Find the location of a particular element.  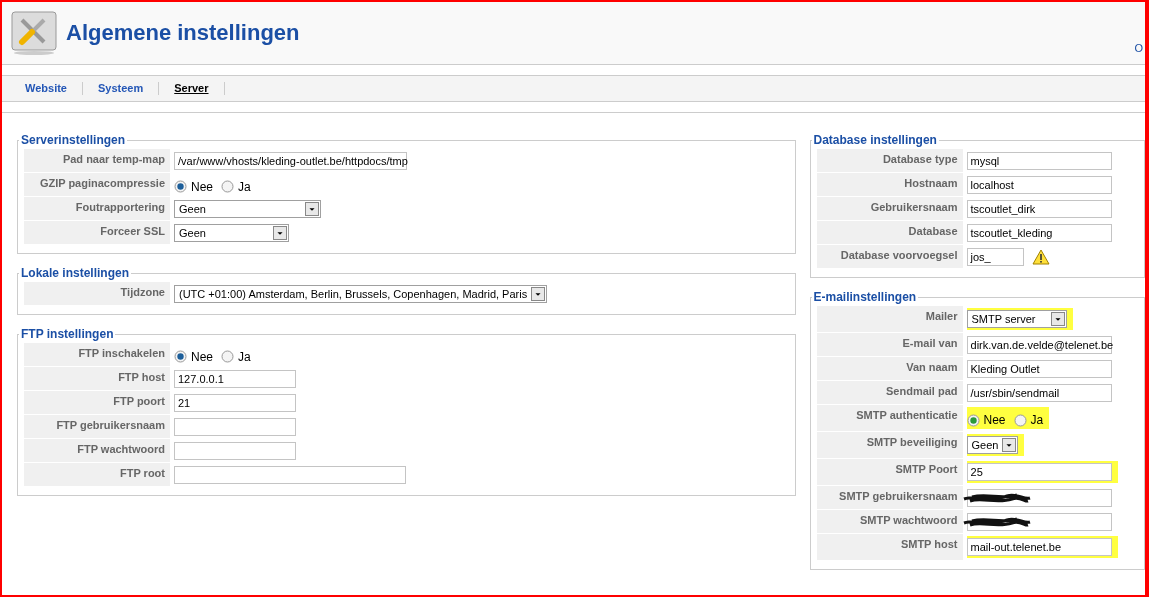

text-field: /var/www/vhosts/kleding-outlet.be/httpdocs/tmp is located at coordinates (290, 160).